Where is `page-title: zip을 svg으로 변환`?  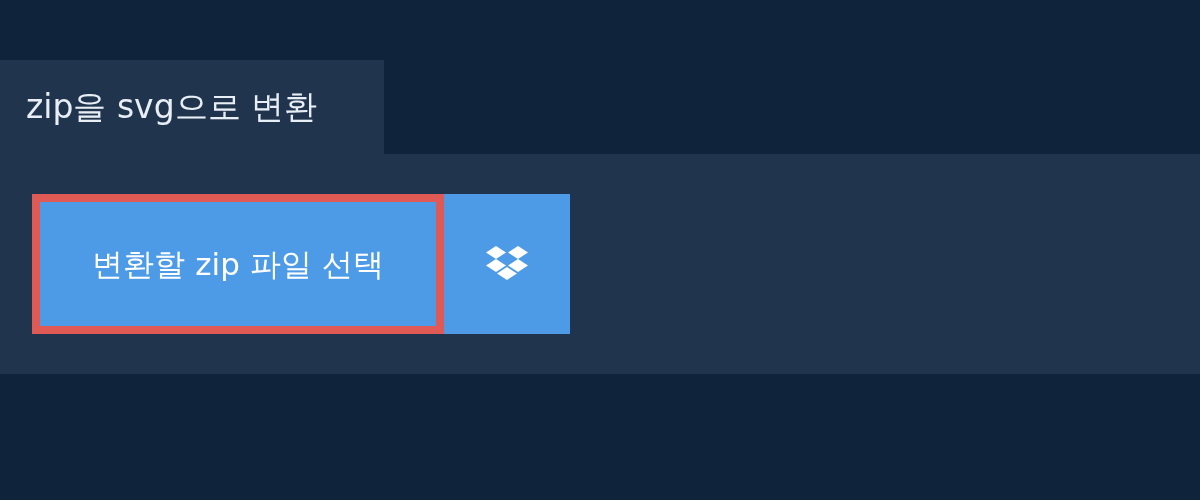
page-title: zip을 svg으로 변환 is located at coordinates (192, 107).